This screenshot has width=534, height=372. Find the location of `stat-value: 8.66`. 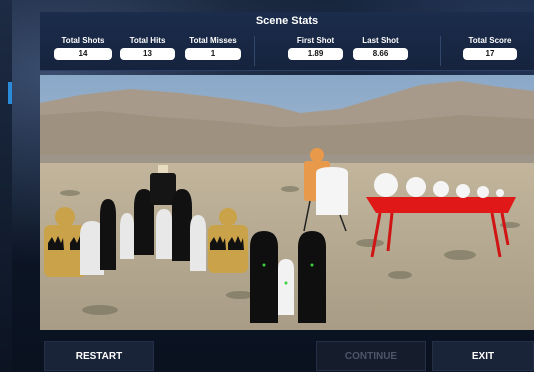

stat-value: 8.66 is located at coordinates (380, 54).